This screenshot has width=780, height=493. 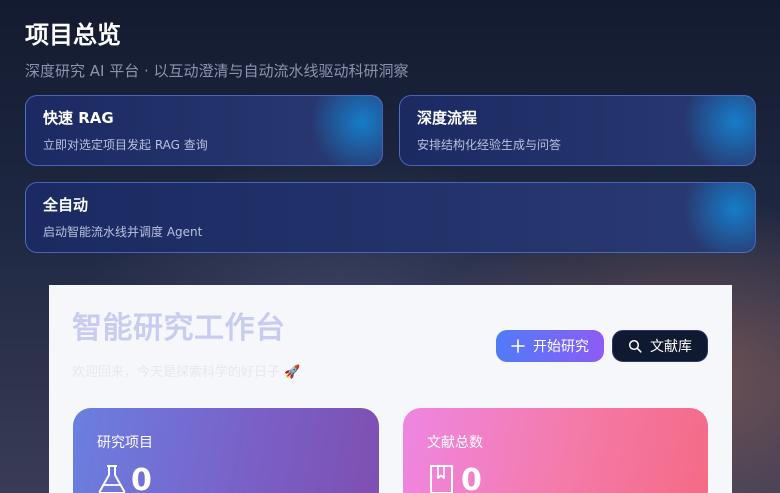 What do you see at coordinates (125, 443) in the screenshot?
I see `projects-stat-label: 研究项目` at bounding box center [125, 443].